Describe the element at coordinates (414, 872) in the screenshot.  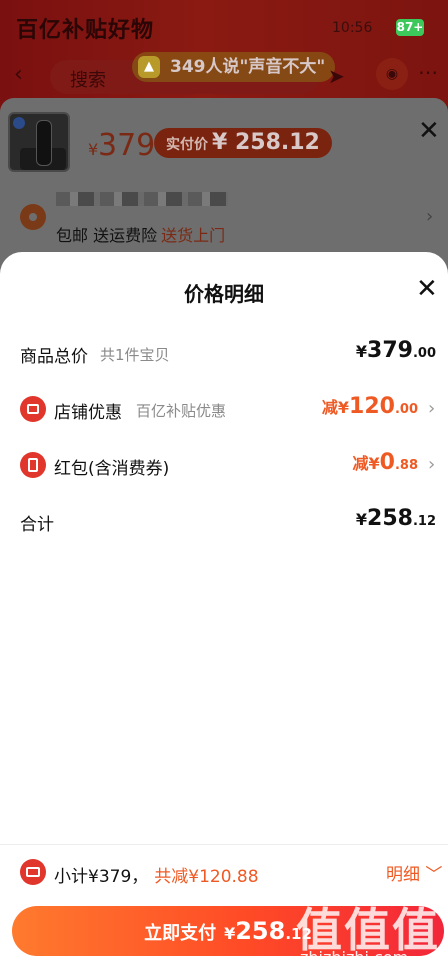
I see `detail-toggle: 明细 ﹀` at that location.